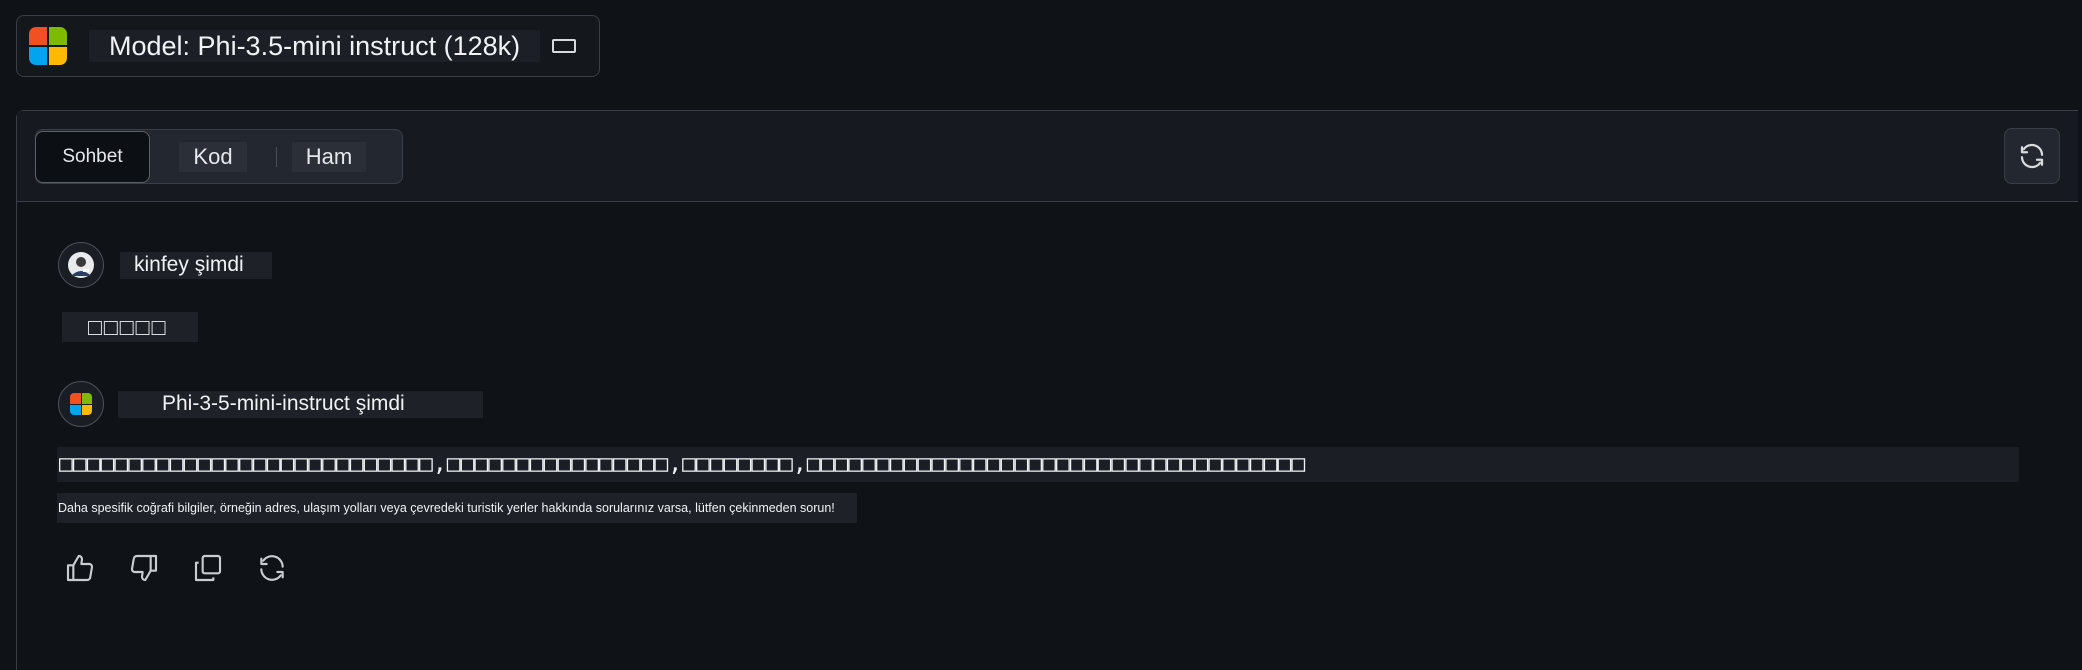 The height and width of the screenshot is (670, 2082). I want to click on thumbs-down-icon, so click(144, 568).